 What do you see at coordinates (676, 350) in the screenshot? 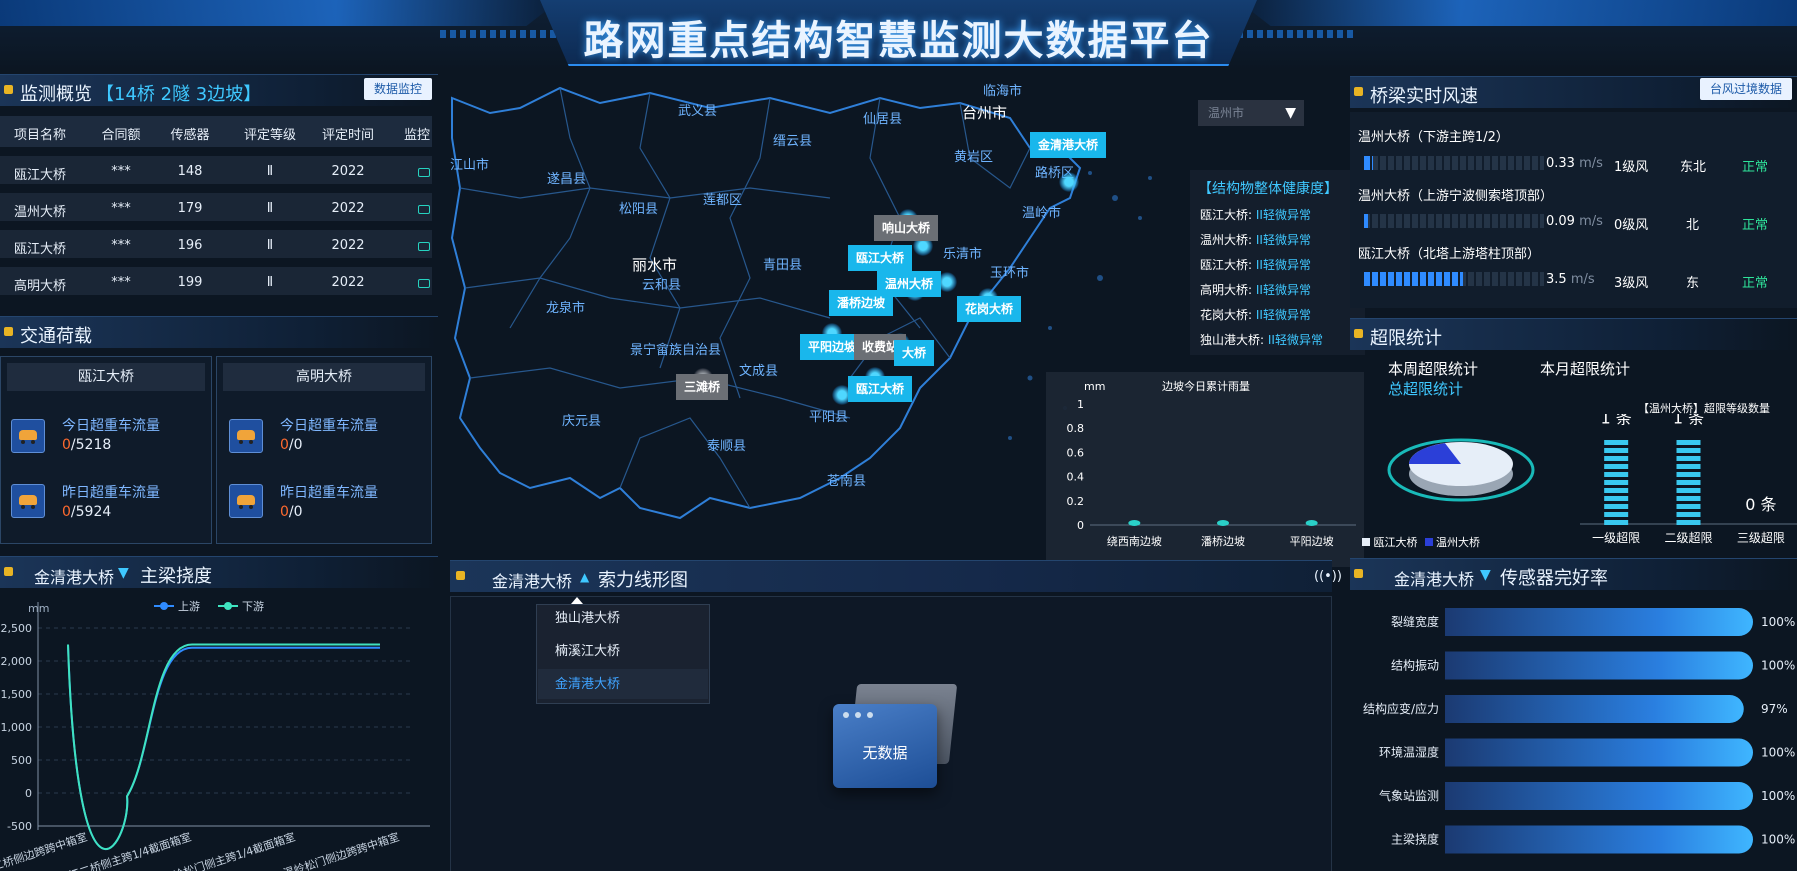
I see `map-county: 景宁畲族自治县` at bounding box center [676, 350].